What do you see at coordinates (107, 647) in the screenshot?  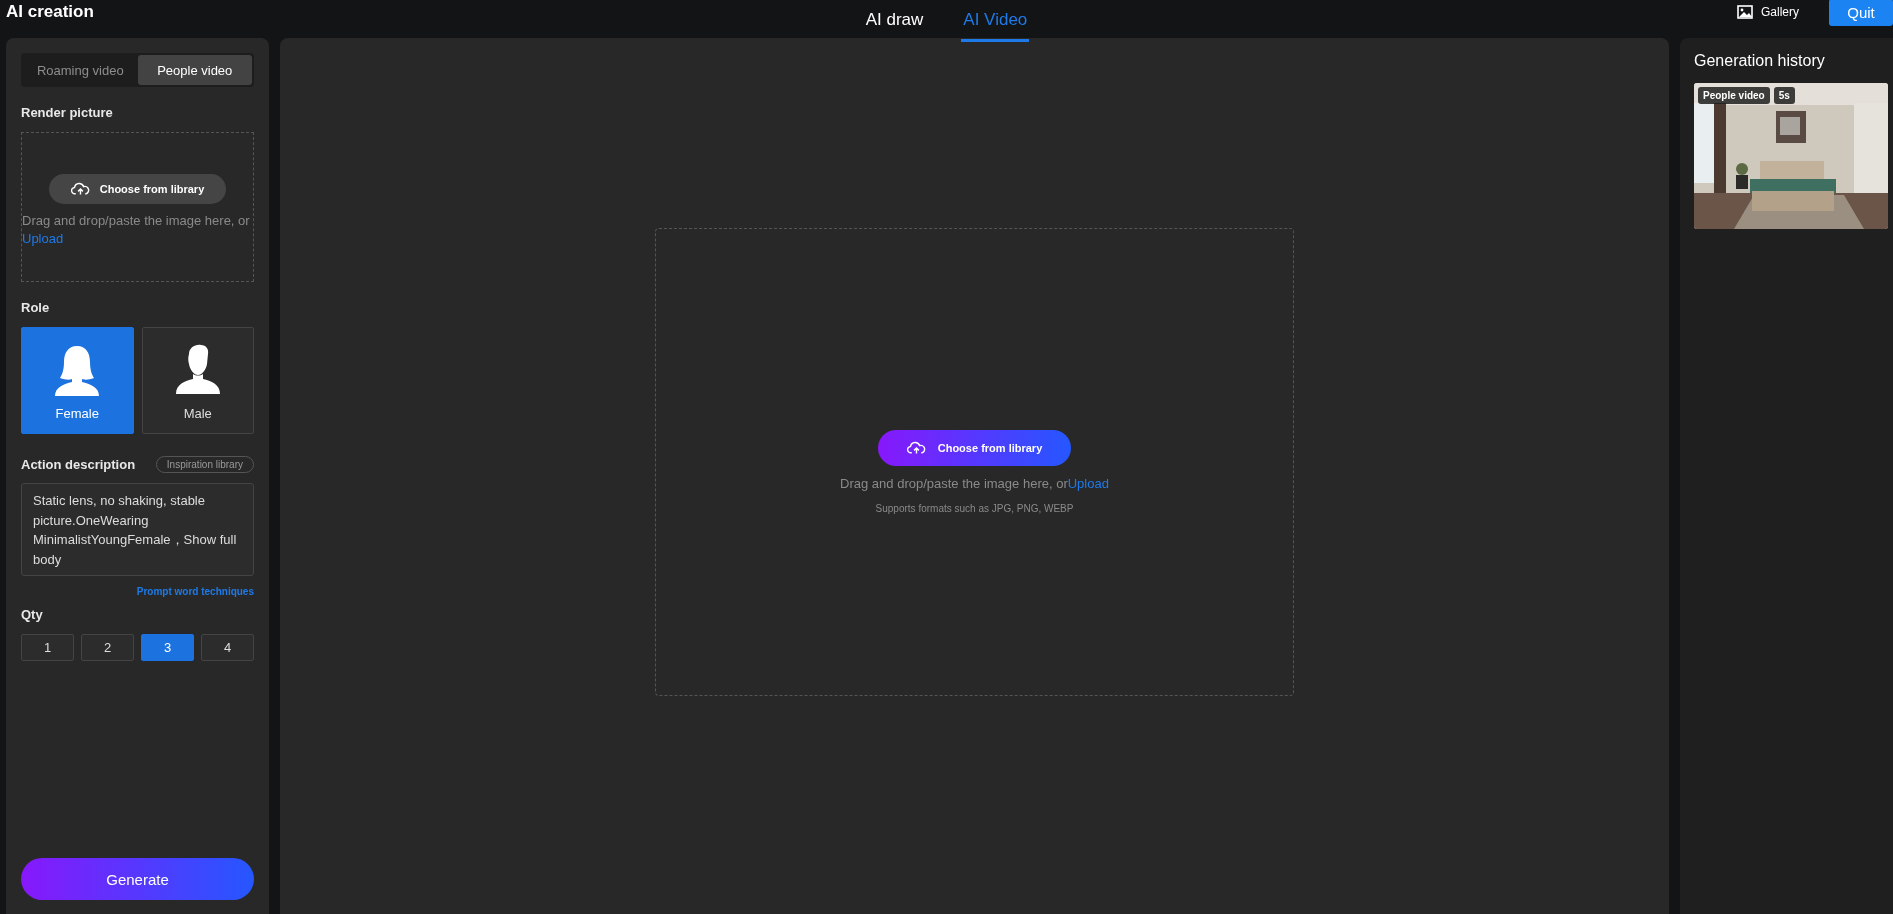 I see `quantity-option: 2` at bounding box center [107, 647].